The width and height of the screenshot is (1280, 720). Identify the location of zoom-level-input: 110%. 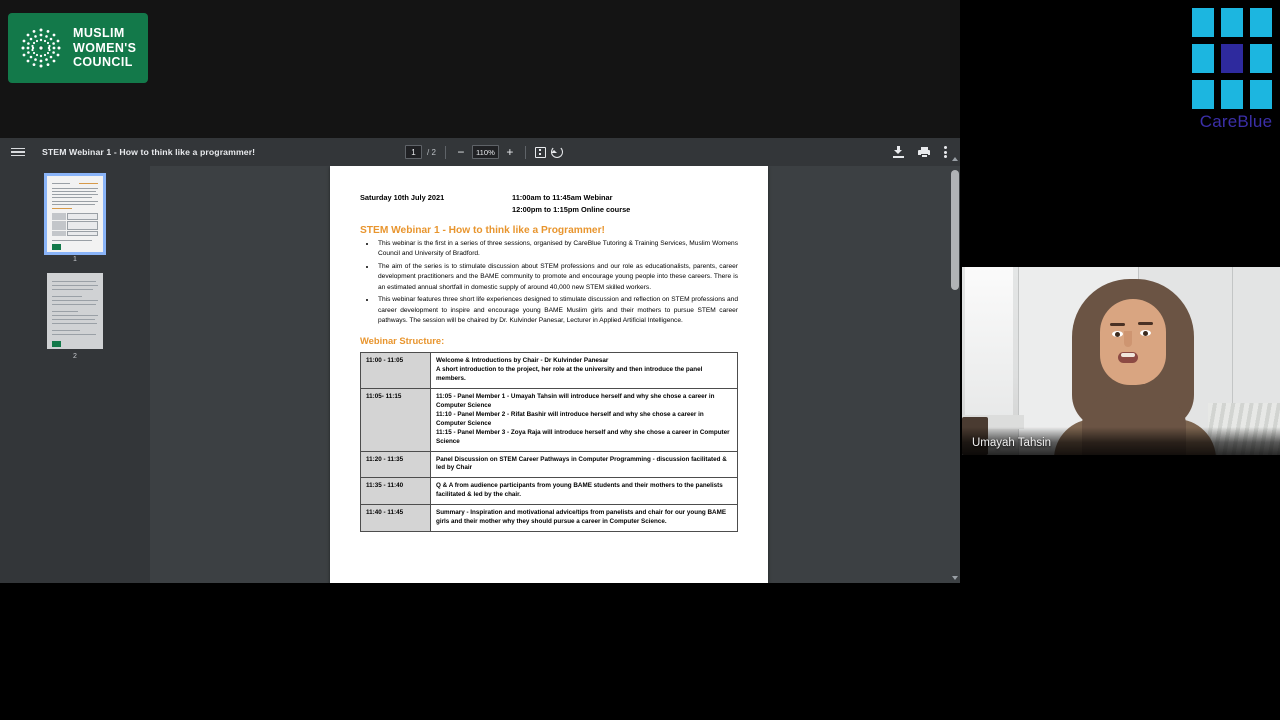
(485, 152).